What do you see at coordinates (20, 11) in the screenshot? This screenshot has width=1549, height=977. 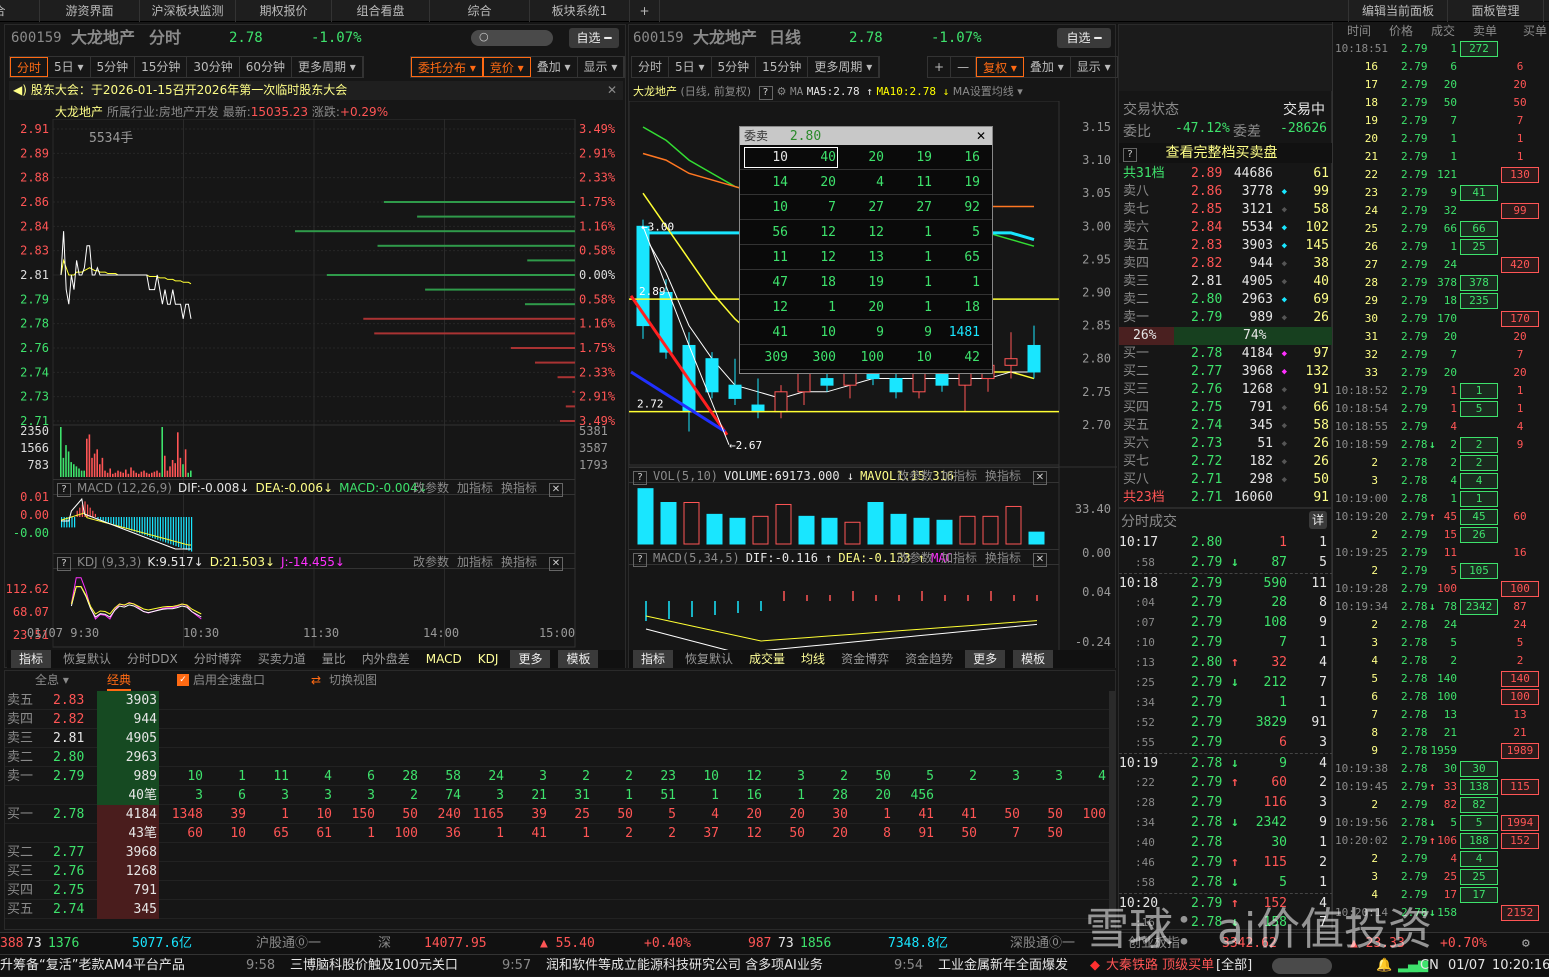 I see `top-tab: 合` at bounding box center [20, 11].